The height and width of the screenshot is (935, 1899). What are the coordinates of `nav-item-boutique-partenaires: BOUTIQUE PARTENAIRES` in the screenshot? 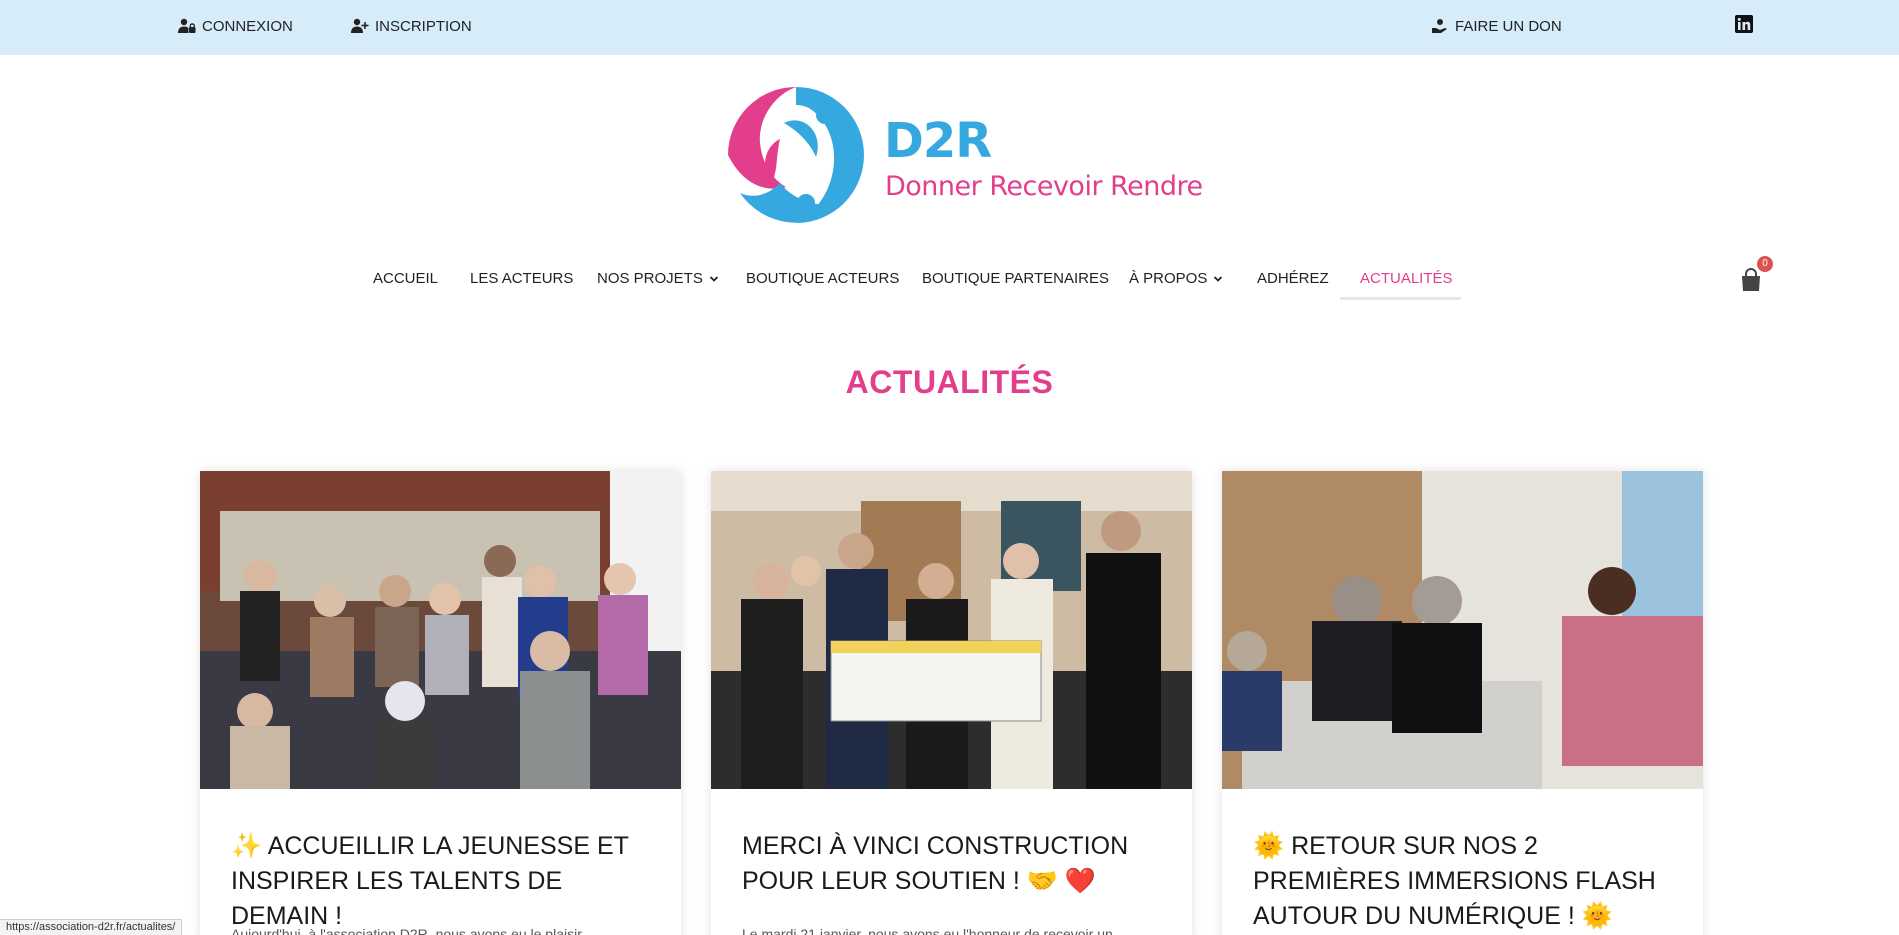 It's located at (1015, 278).